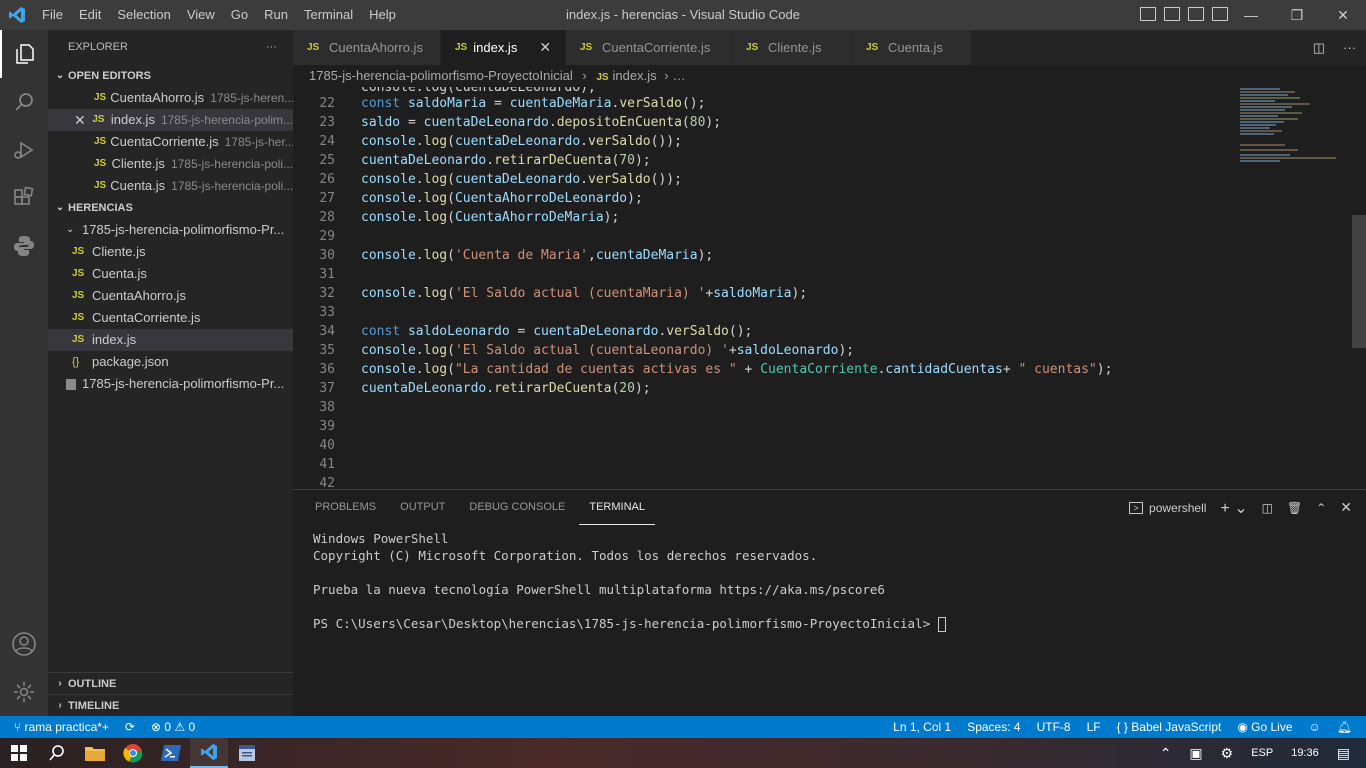 The height and width of the screenshot is (768, 1366). I want to click on file-item: JS CuentaAhorro.js, so click(170, 296).